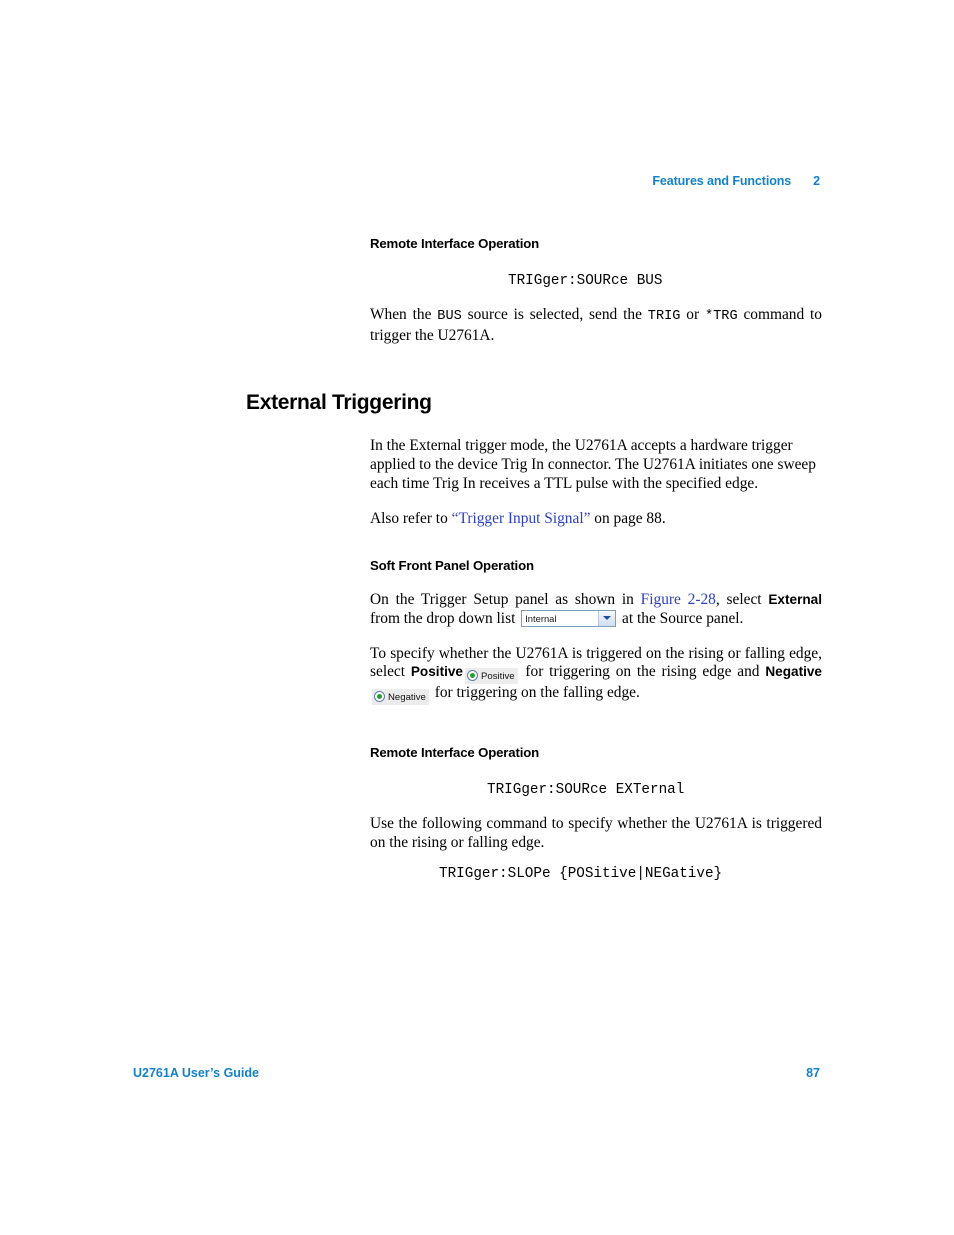 The image size is (954, 1235). What do you see at coordinates (476, 1073) in the screenshot?
I see `running-footer: U2761A User’s Guide 87` at bounding box center [476, 1073].